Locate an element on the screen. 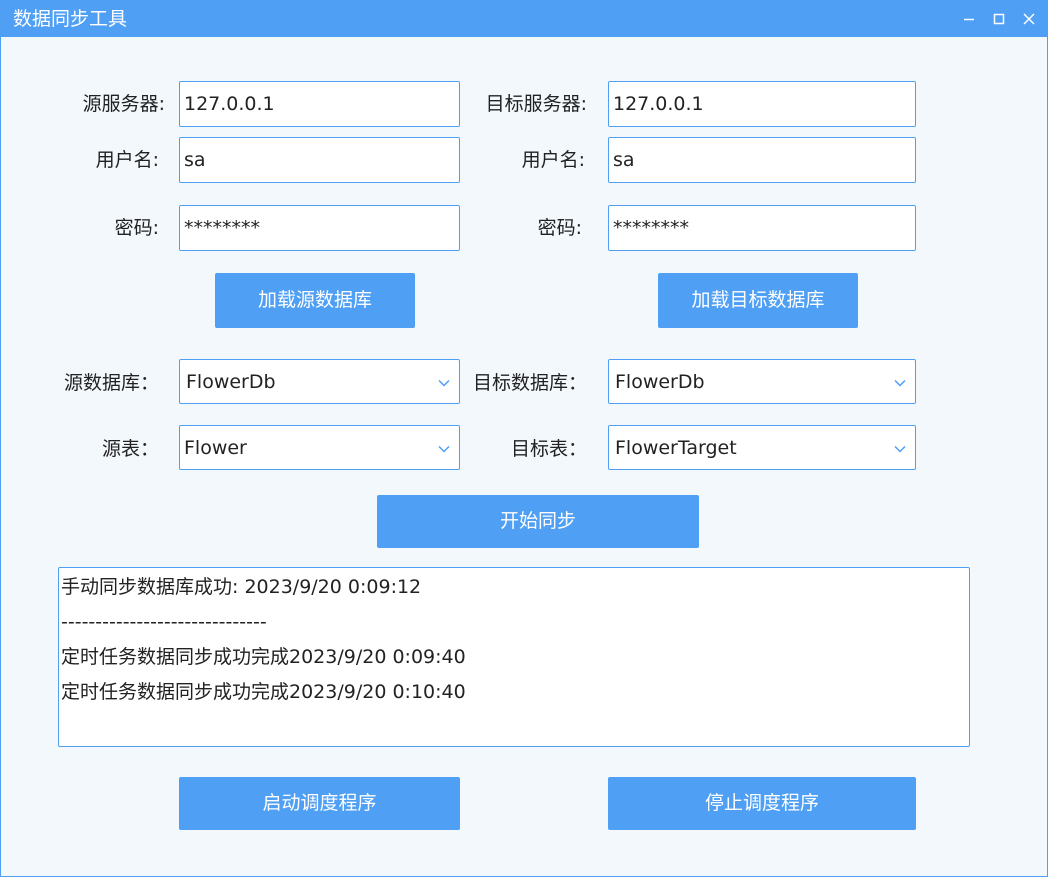 The width and height of the screenshot is (1048, 877). load-target-db-button: 加载目标数据库 is located at coordinates (758, 300).